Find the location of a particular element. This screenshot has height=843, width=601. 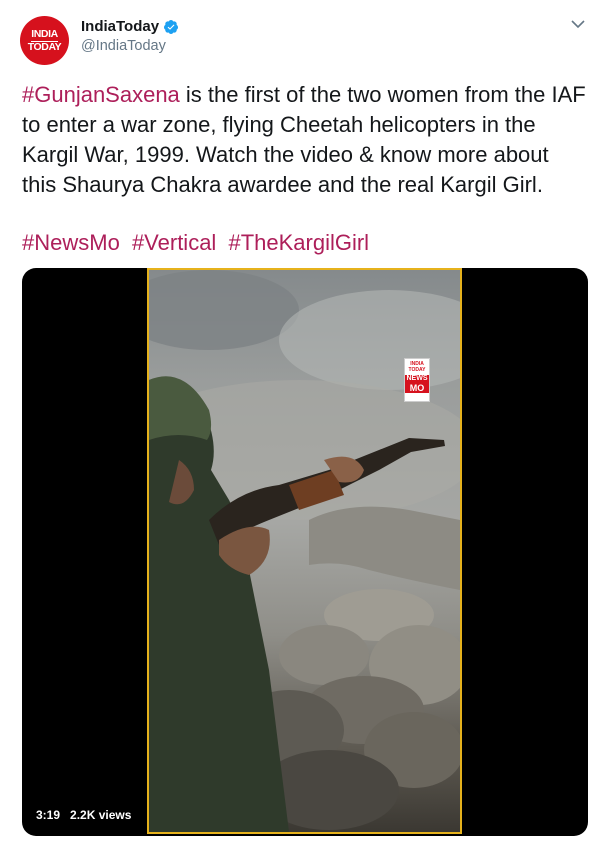

watermark-mo-text: MO is located at coordinates (417, 388).